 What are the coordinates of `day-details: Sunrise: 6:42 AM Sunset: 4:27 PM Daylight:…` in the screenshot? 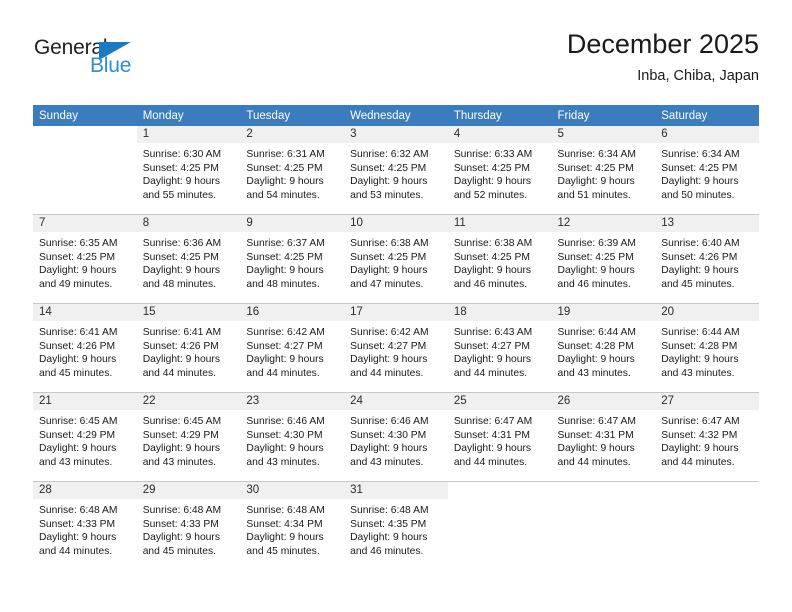 It's located at (396, 350).